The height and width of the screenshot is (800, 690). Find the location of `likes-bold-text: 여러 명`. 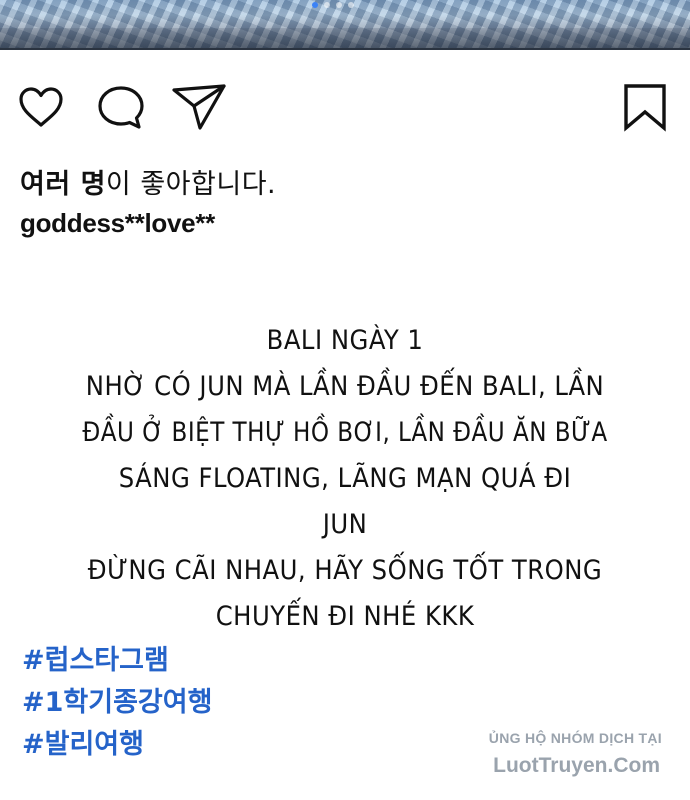

likes-bold-text: 여러 명 is located at coordinates (63, 184).